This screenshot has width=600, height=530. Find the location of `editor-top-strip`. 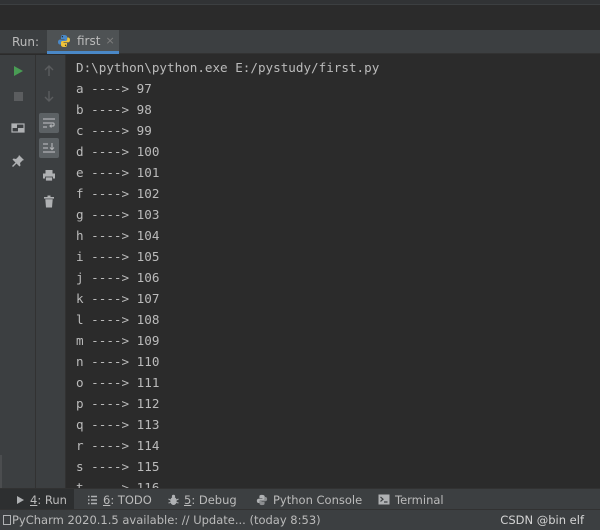

editor-top-strip is located at coordinates (300, 15).